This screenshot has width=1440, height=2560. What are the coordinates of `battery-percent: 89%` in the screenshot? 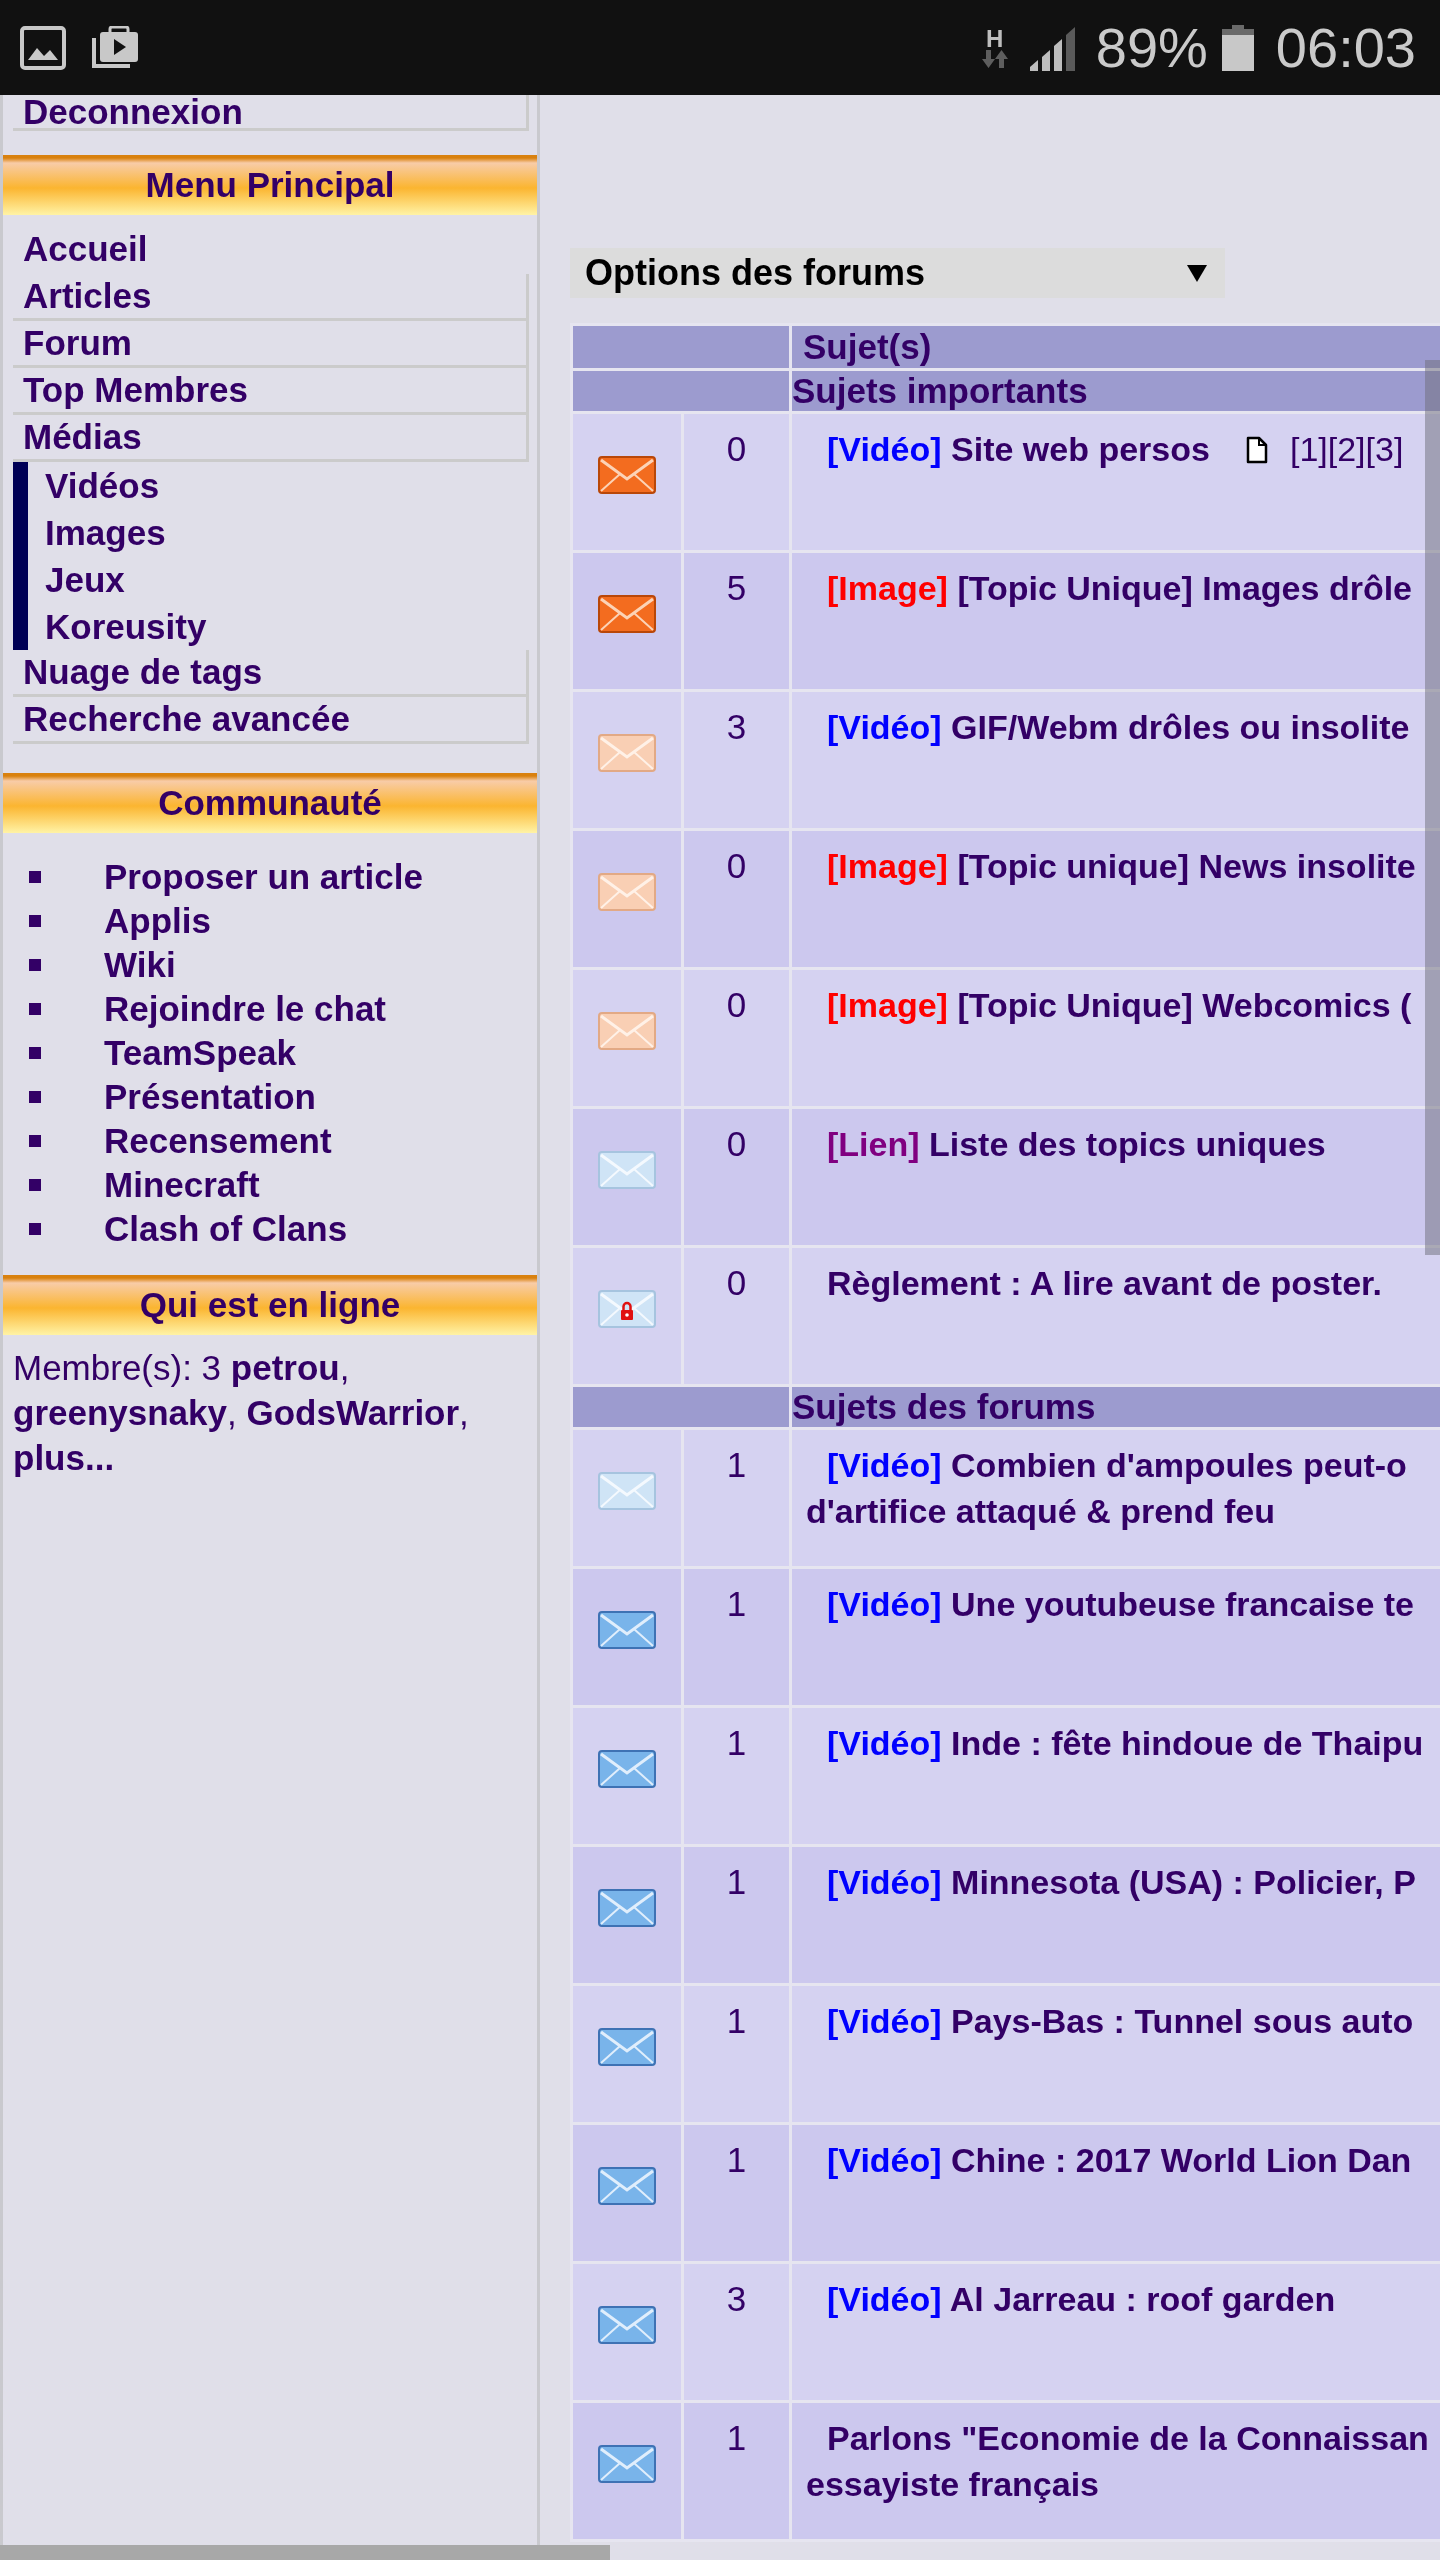 It's located at (1151, 47).